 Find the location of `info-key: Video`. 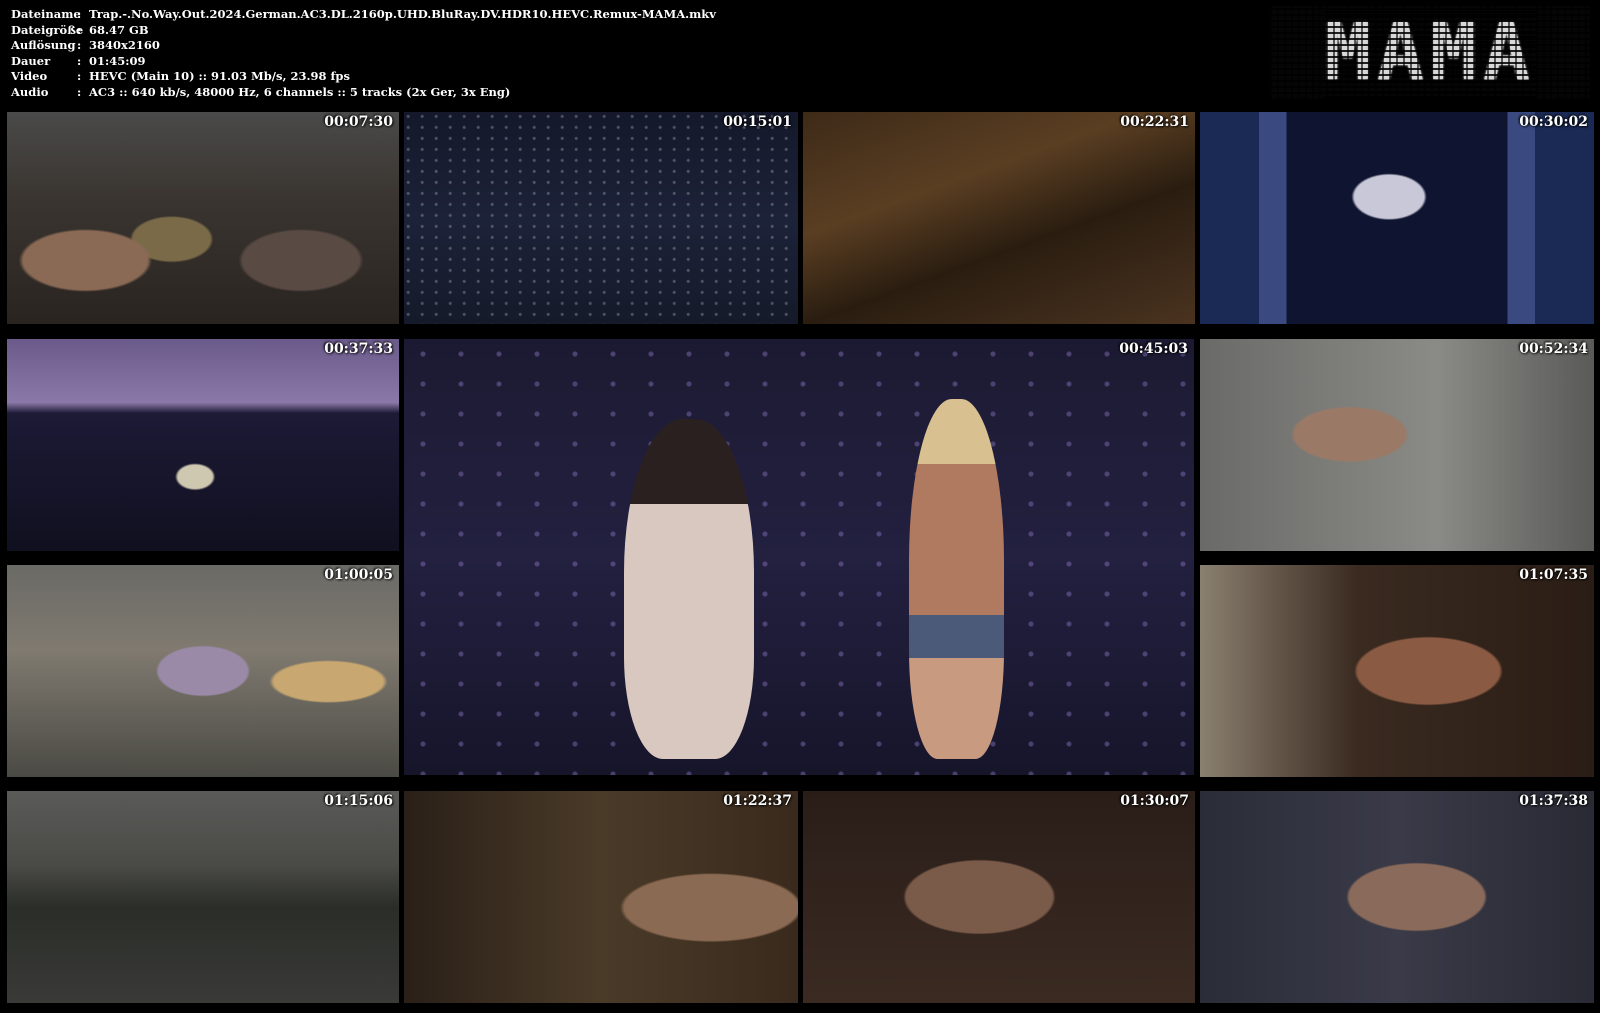

info-key: Video is located at coordinates (29, 76).